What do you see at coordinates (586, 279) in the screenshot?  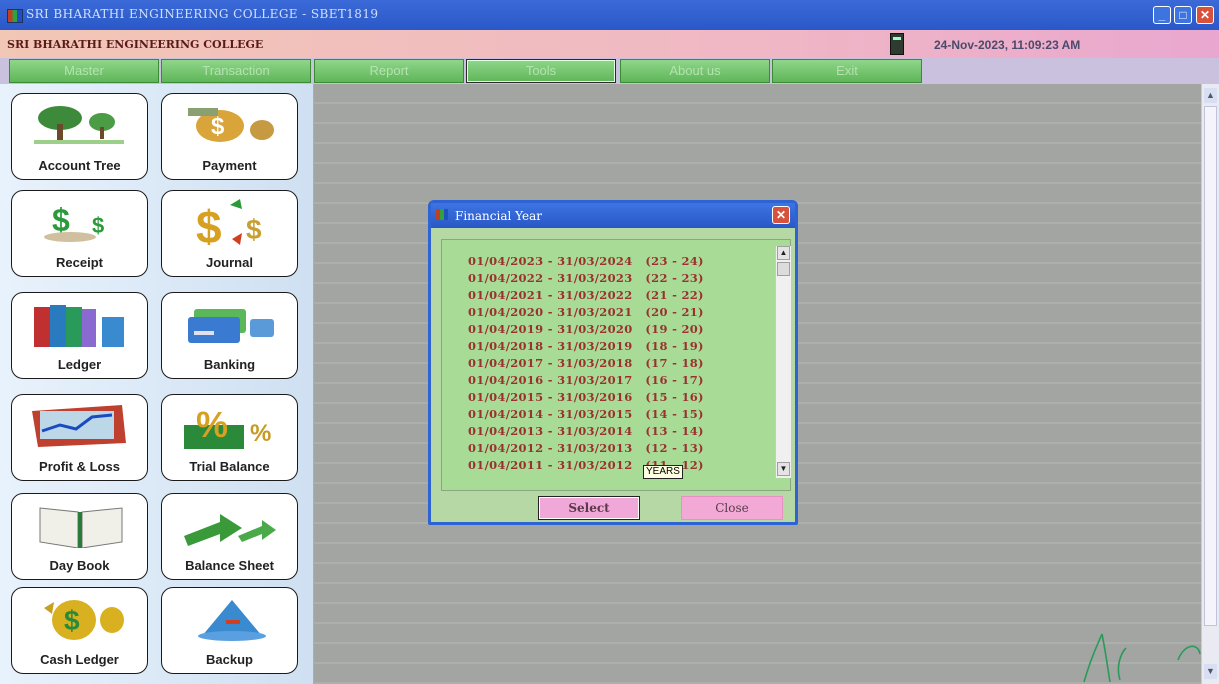 I see `list-item: 01/04/2022 - 31/03/2023 (22 - 23)` at bounding box center [586, 279].